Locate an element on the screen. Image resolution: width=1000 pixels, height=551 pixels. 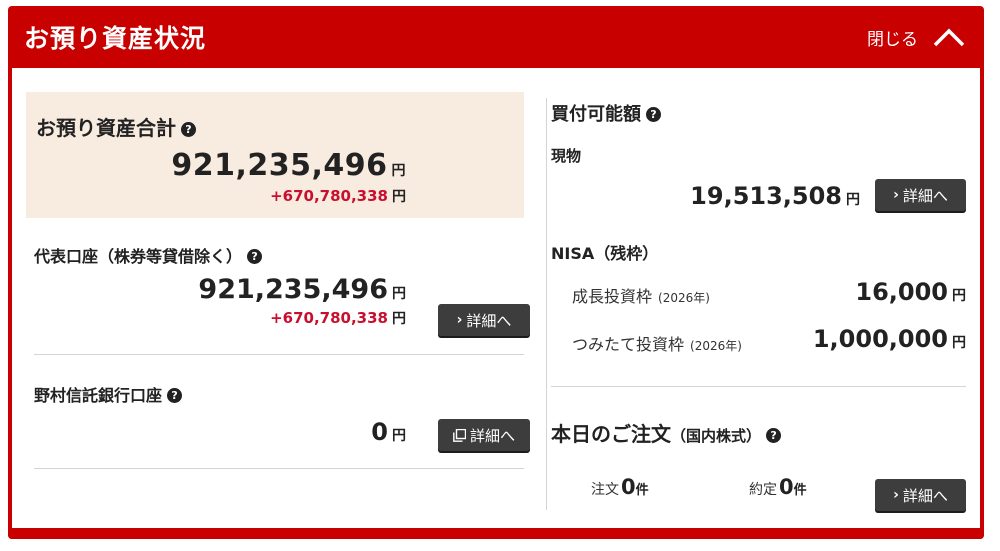
growth-year: (2026年) is located at coordinates (684, 298).